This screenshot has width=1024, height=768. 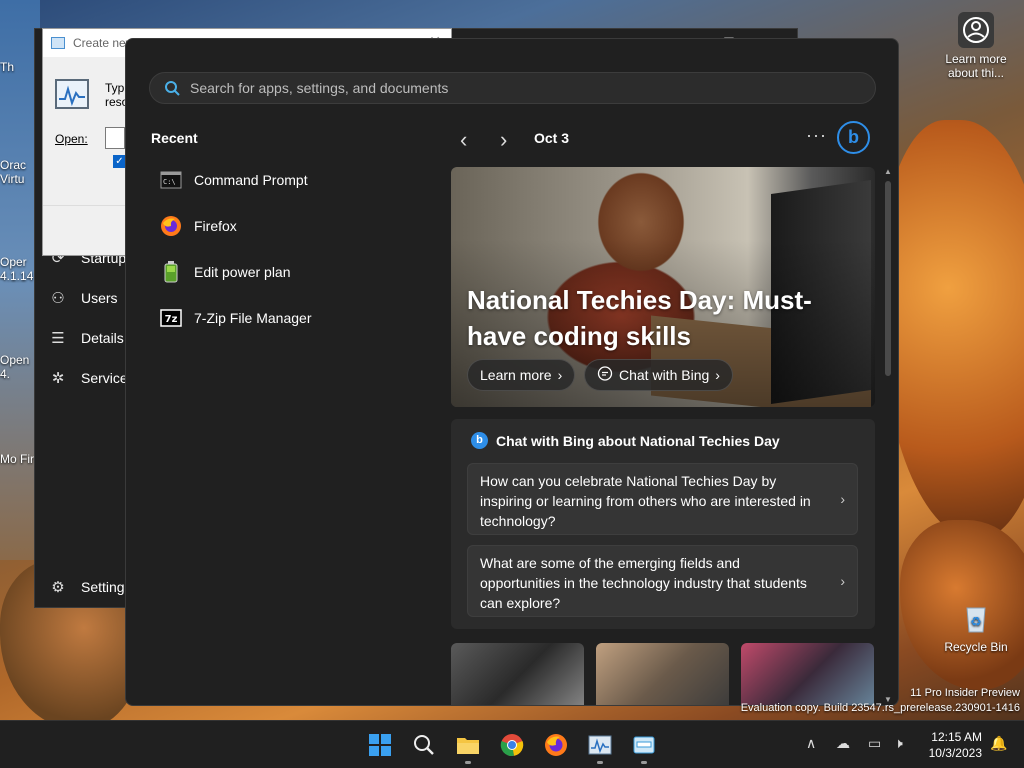 I want to click on services-icon: ✲, so click(x=58, y=378).